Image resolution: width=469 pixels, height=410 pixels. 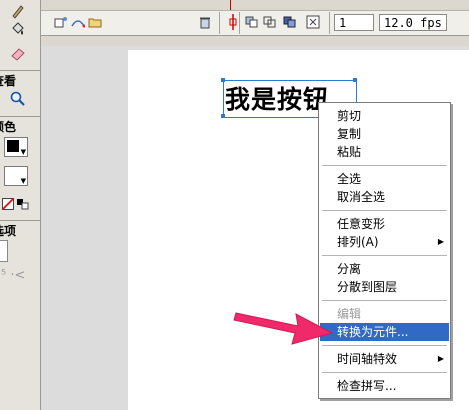 I want to click on fill-color-button: ▼, so click(x=16, y=176).